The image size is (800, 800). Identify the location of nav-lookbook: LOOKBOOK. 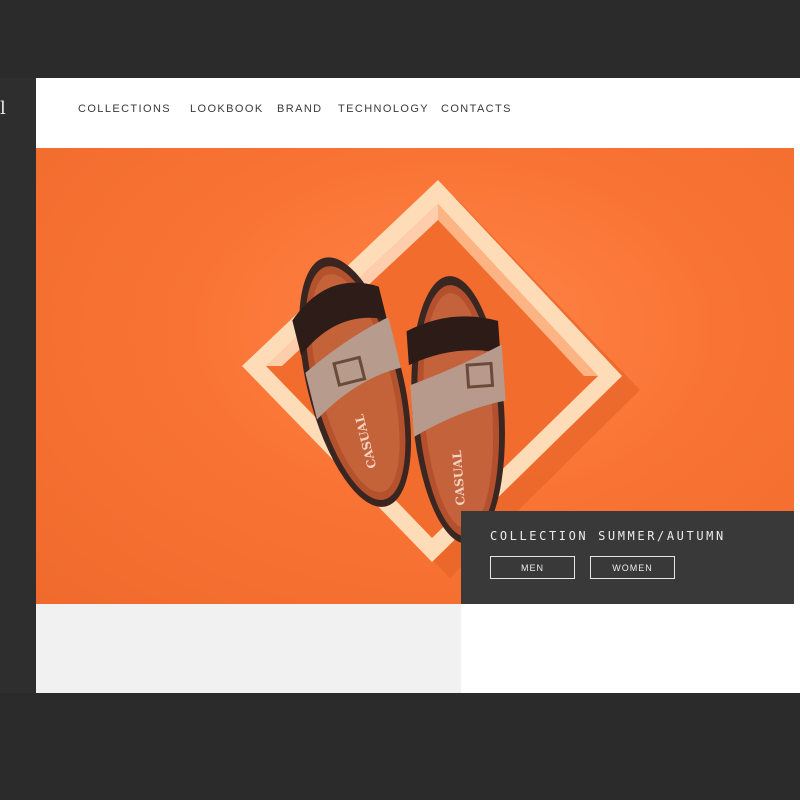
(227, 109).